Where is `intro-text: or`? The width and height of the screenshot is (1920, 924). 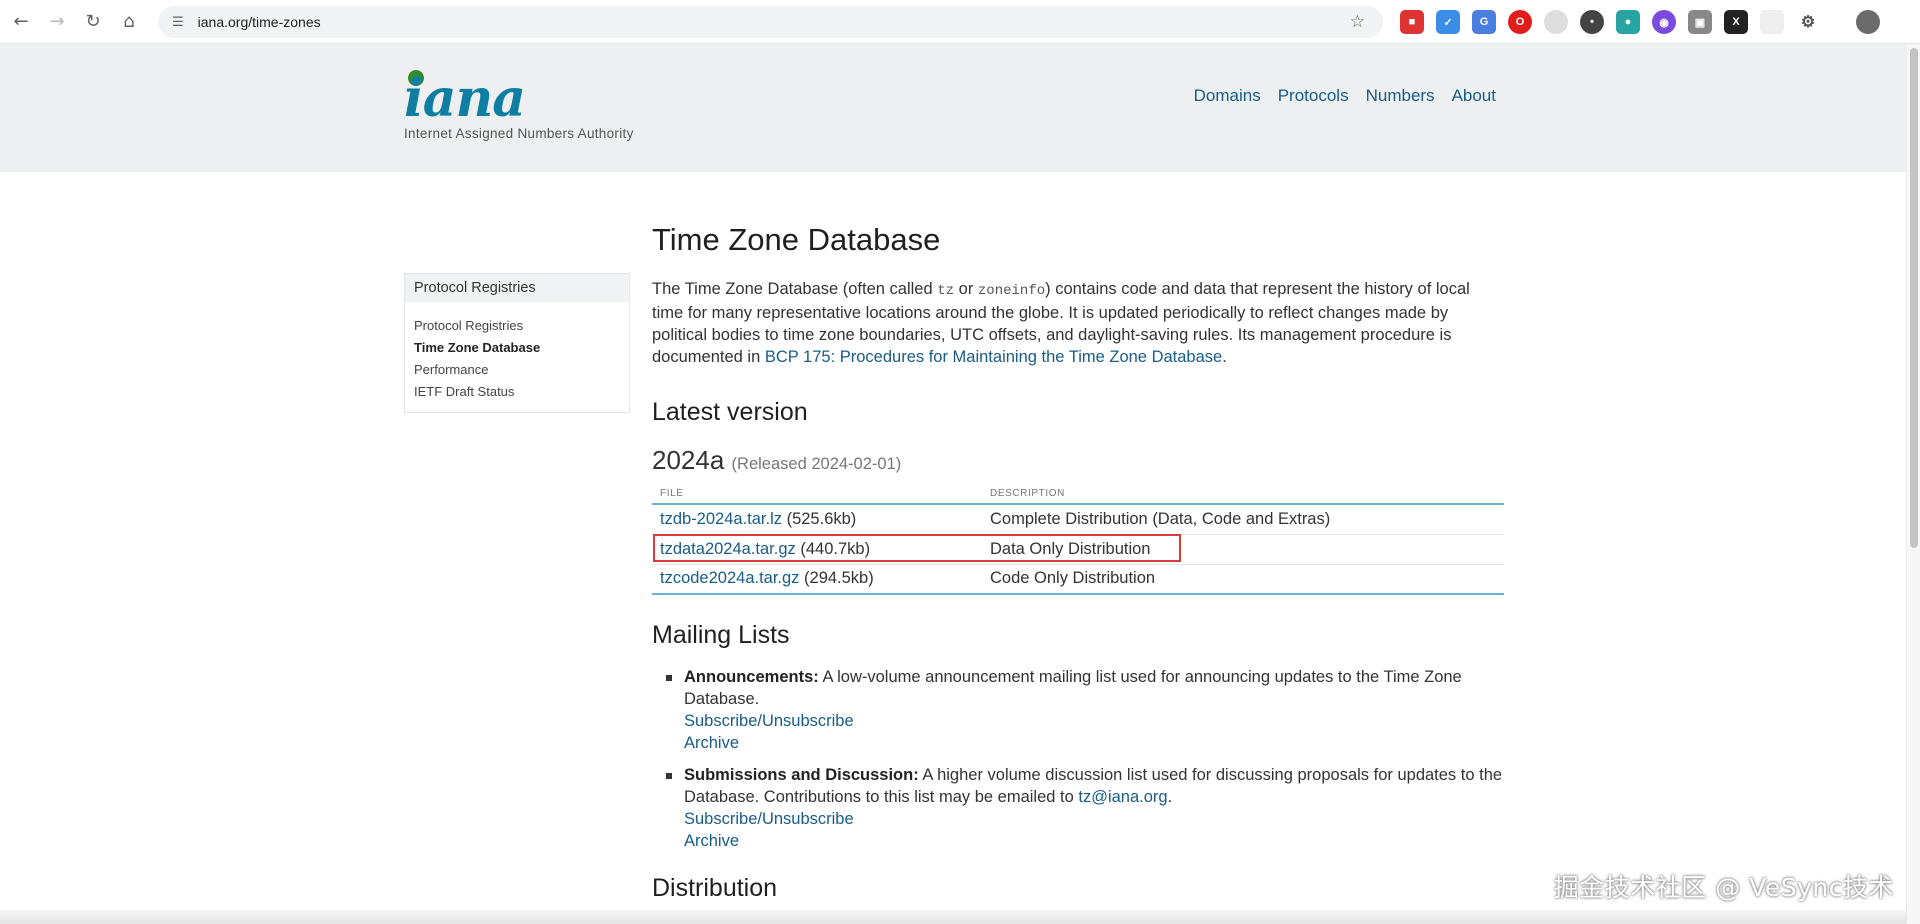
intro-text: or is located at coordinates (966, 289).